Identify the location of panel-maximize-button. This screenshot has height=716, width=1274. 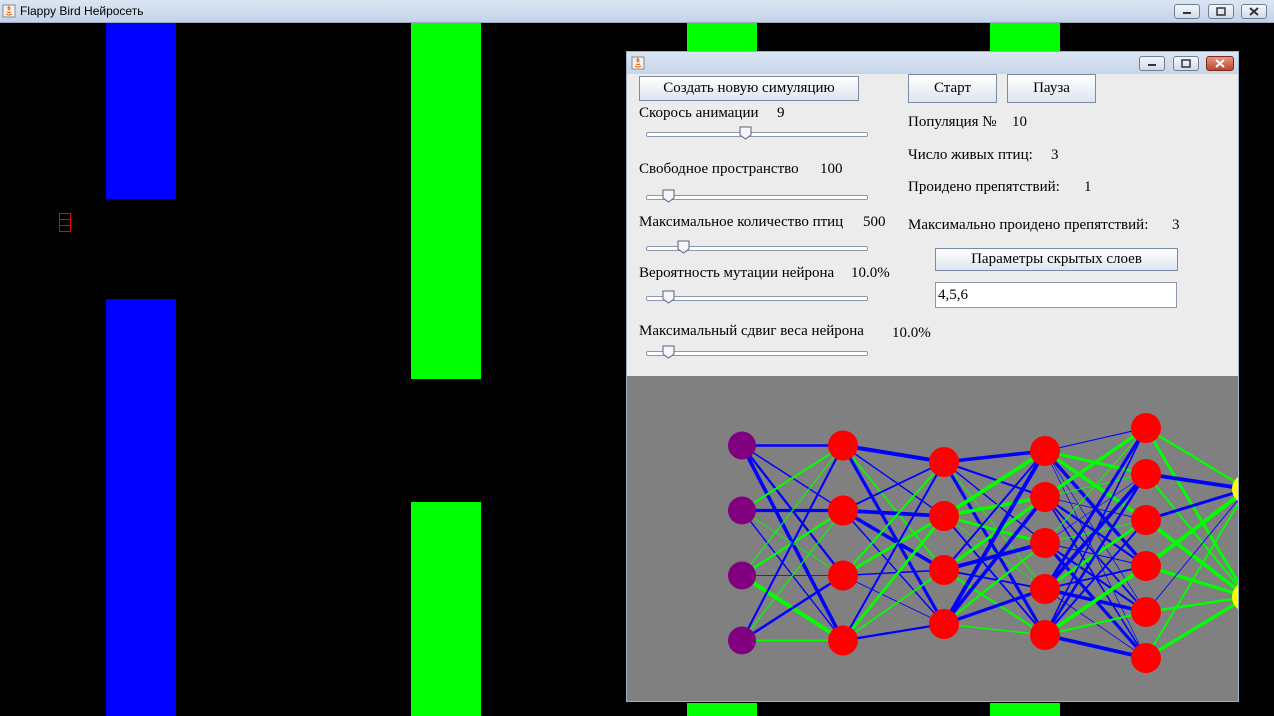
(1186, 63).